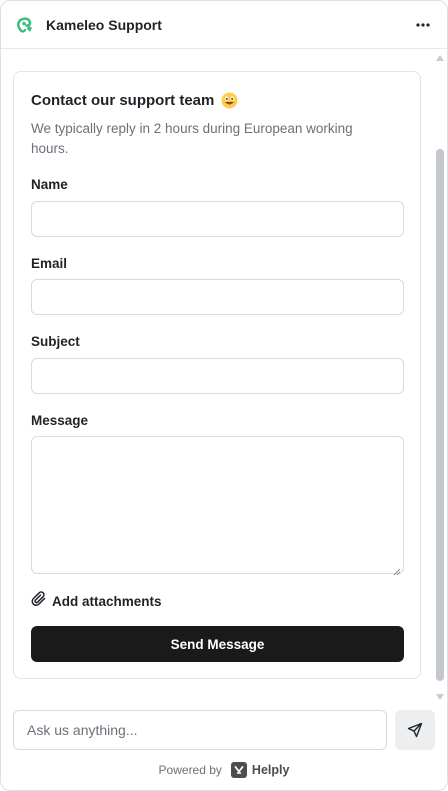  I want to click on more-options-button, so click(423, 25).